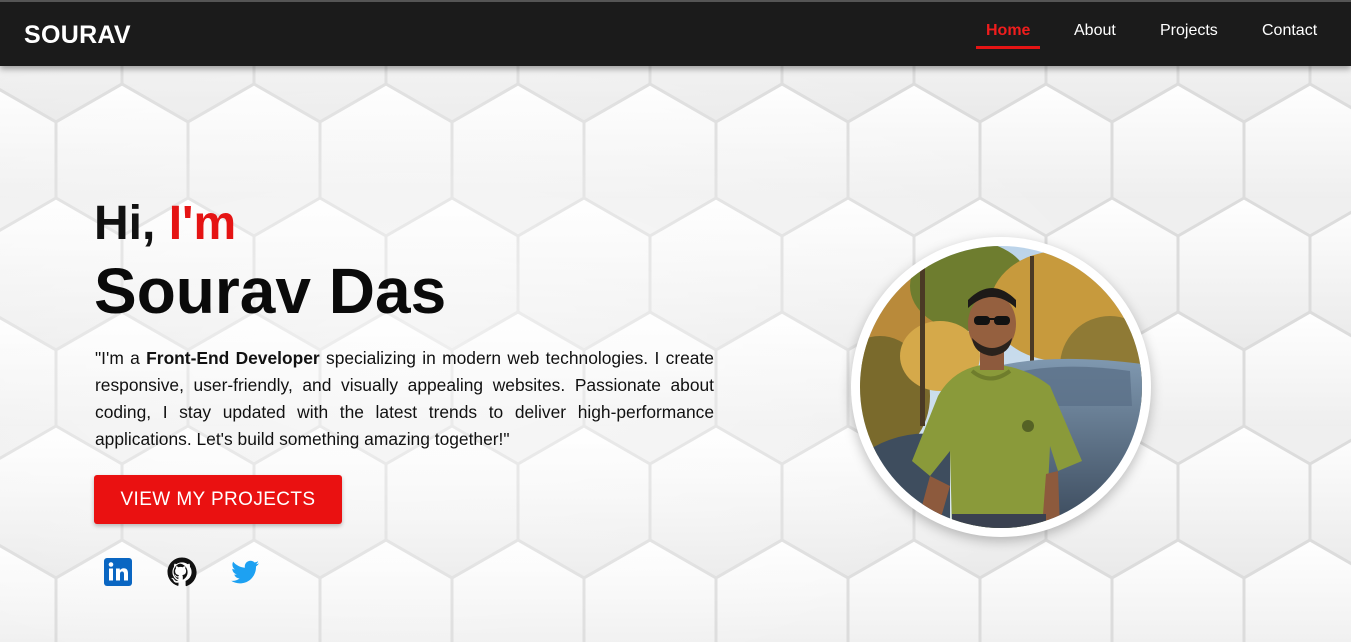 This screenshot has width=1351, height=642. Describe the element at coordinates (202, 223) in the screenshot. I see `greeting-accent: I'm` at that location.